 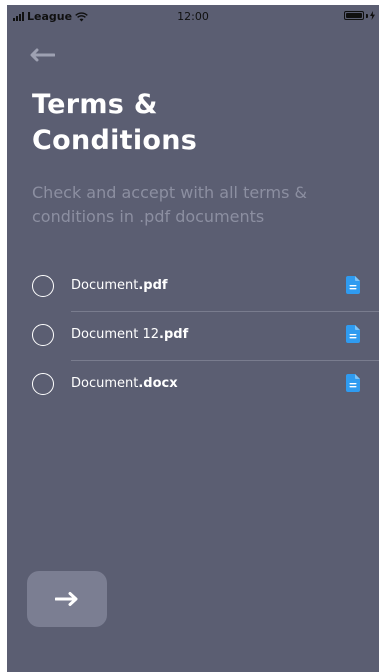 What do you see at coordinates (372, 15) in the screenshot?
I see `charging-icon` at bounding box center [372, 15].